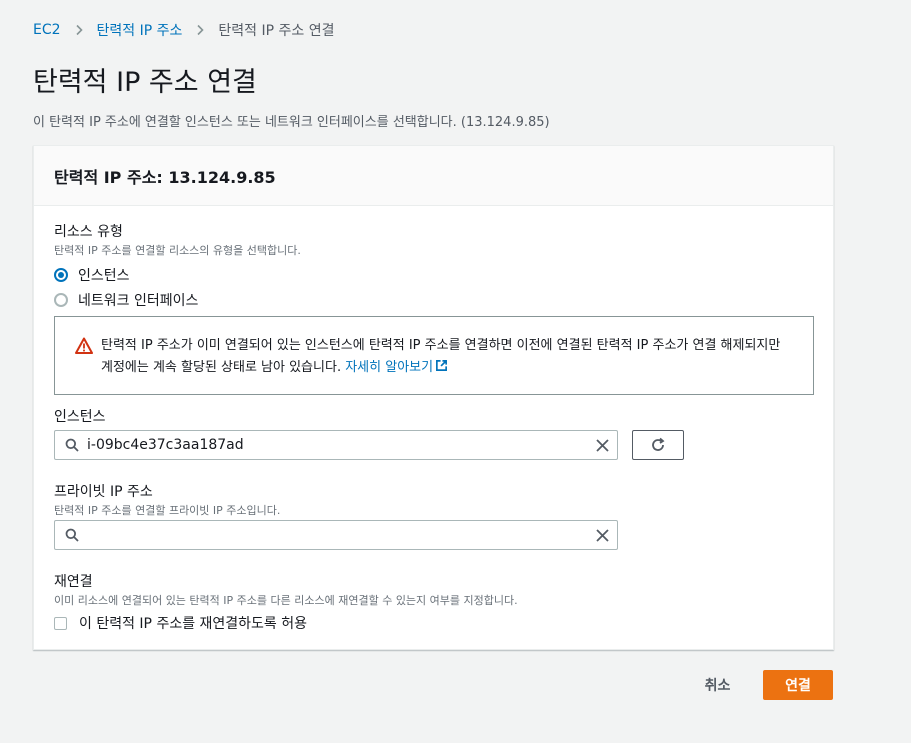 This screenshot has height=743, width=911. Describe the element at coordinates (389, 367) in the screenshot. I see `learn-more-label: 자세히 알아보기` at that location.